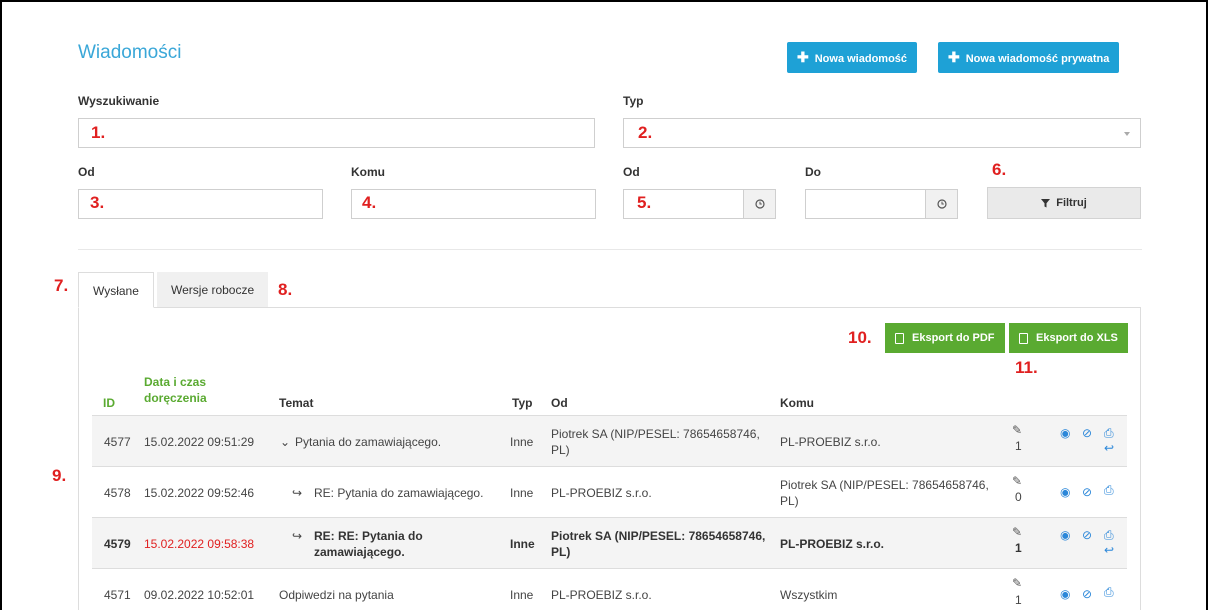 The image size is (1208, 610). Describe the element at coordinates (199, 595) in the screenshot. I see `row-date: 09.02.2022 10:52:01` at that location.